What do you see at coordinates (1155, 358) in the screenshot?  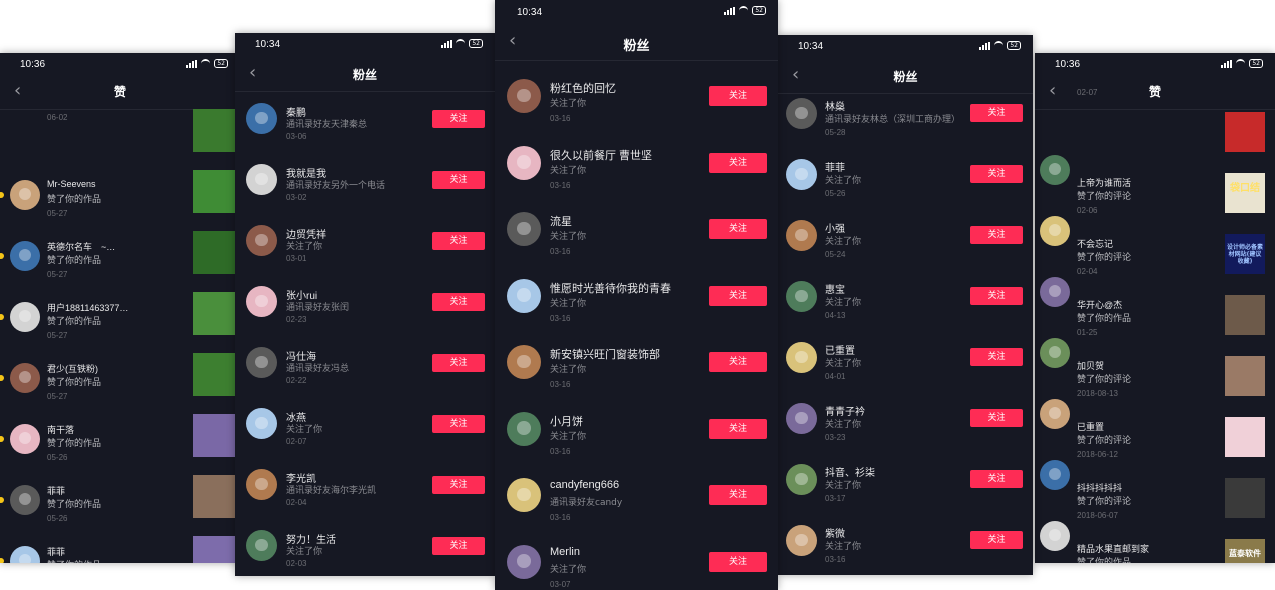 I see `like-row: 加贝贺 赞了你的评论 2018-08-13` at bounding box center [1155, 358].